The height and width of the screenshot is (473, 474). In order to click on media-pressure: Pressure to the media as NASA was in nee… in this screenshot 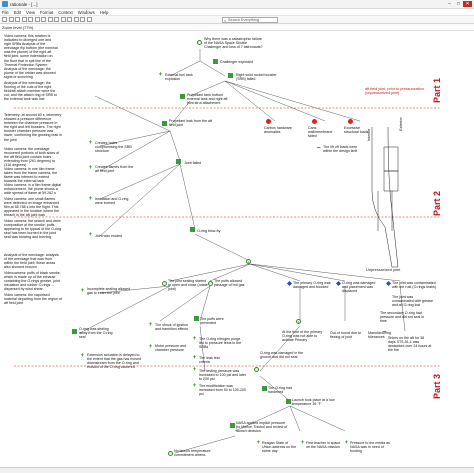, I will do `click(370, 447)`.